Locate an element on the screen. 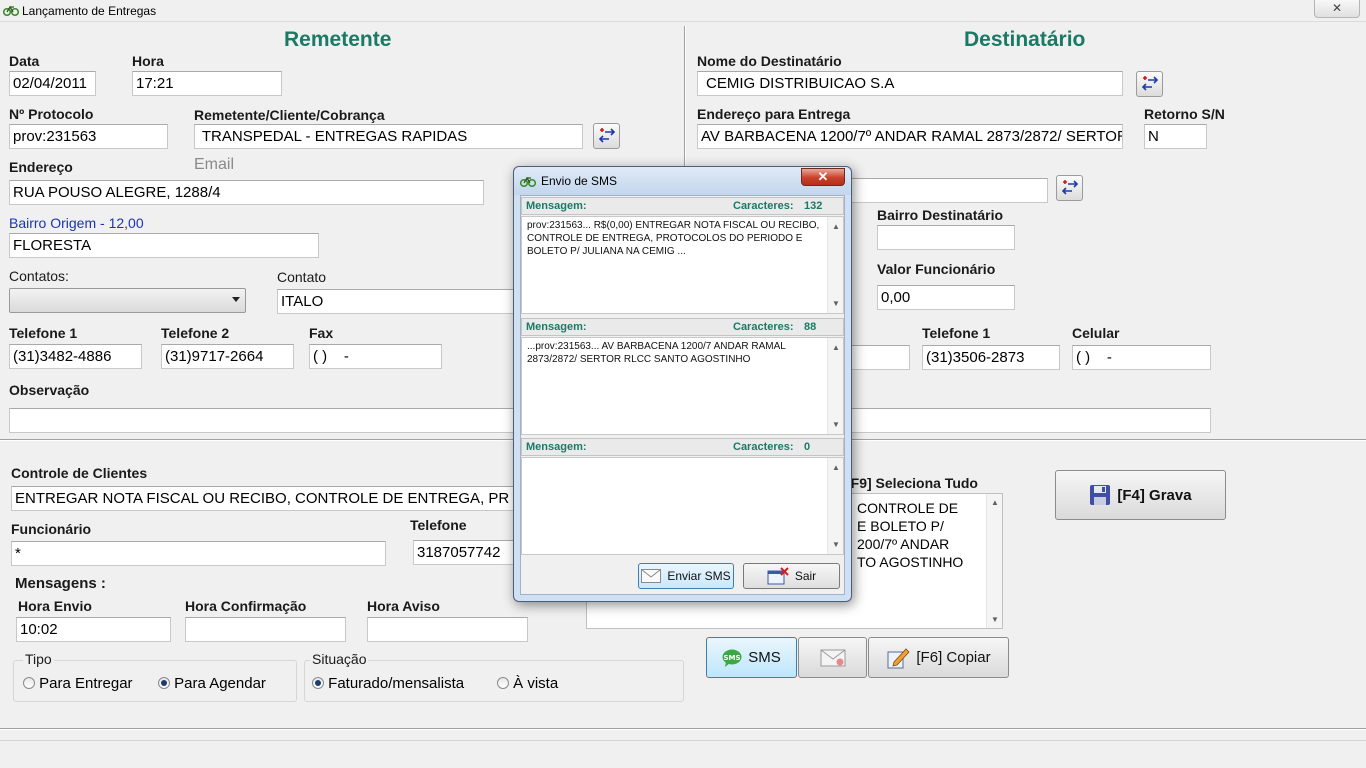  hora-confirmacao-field is located at coordinates (265, 629).